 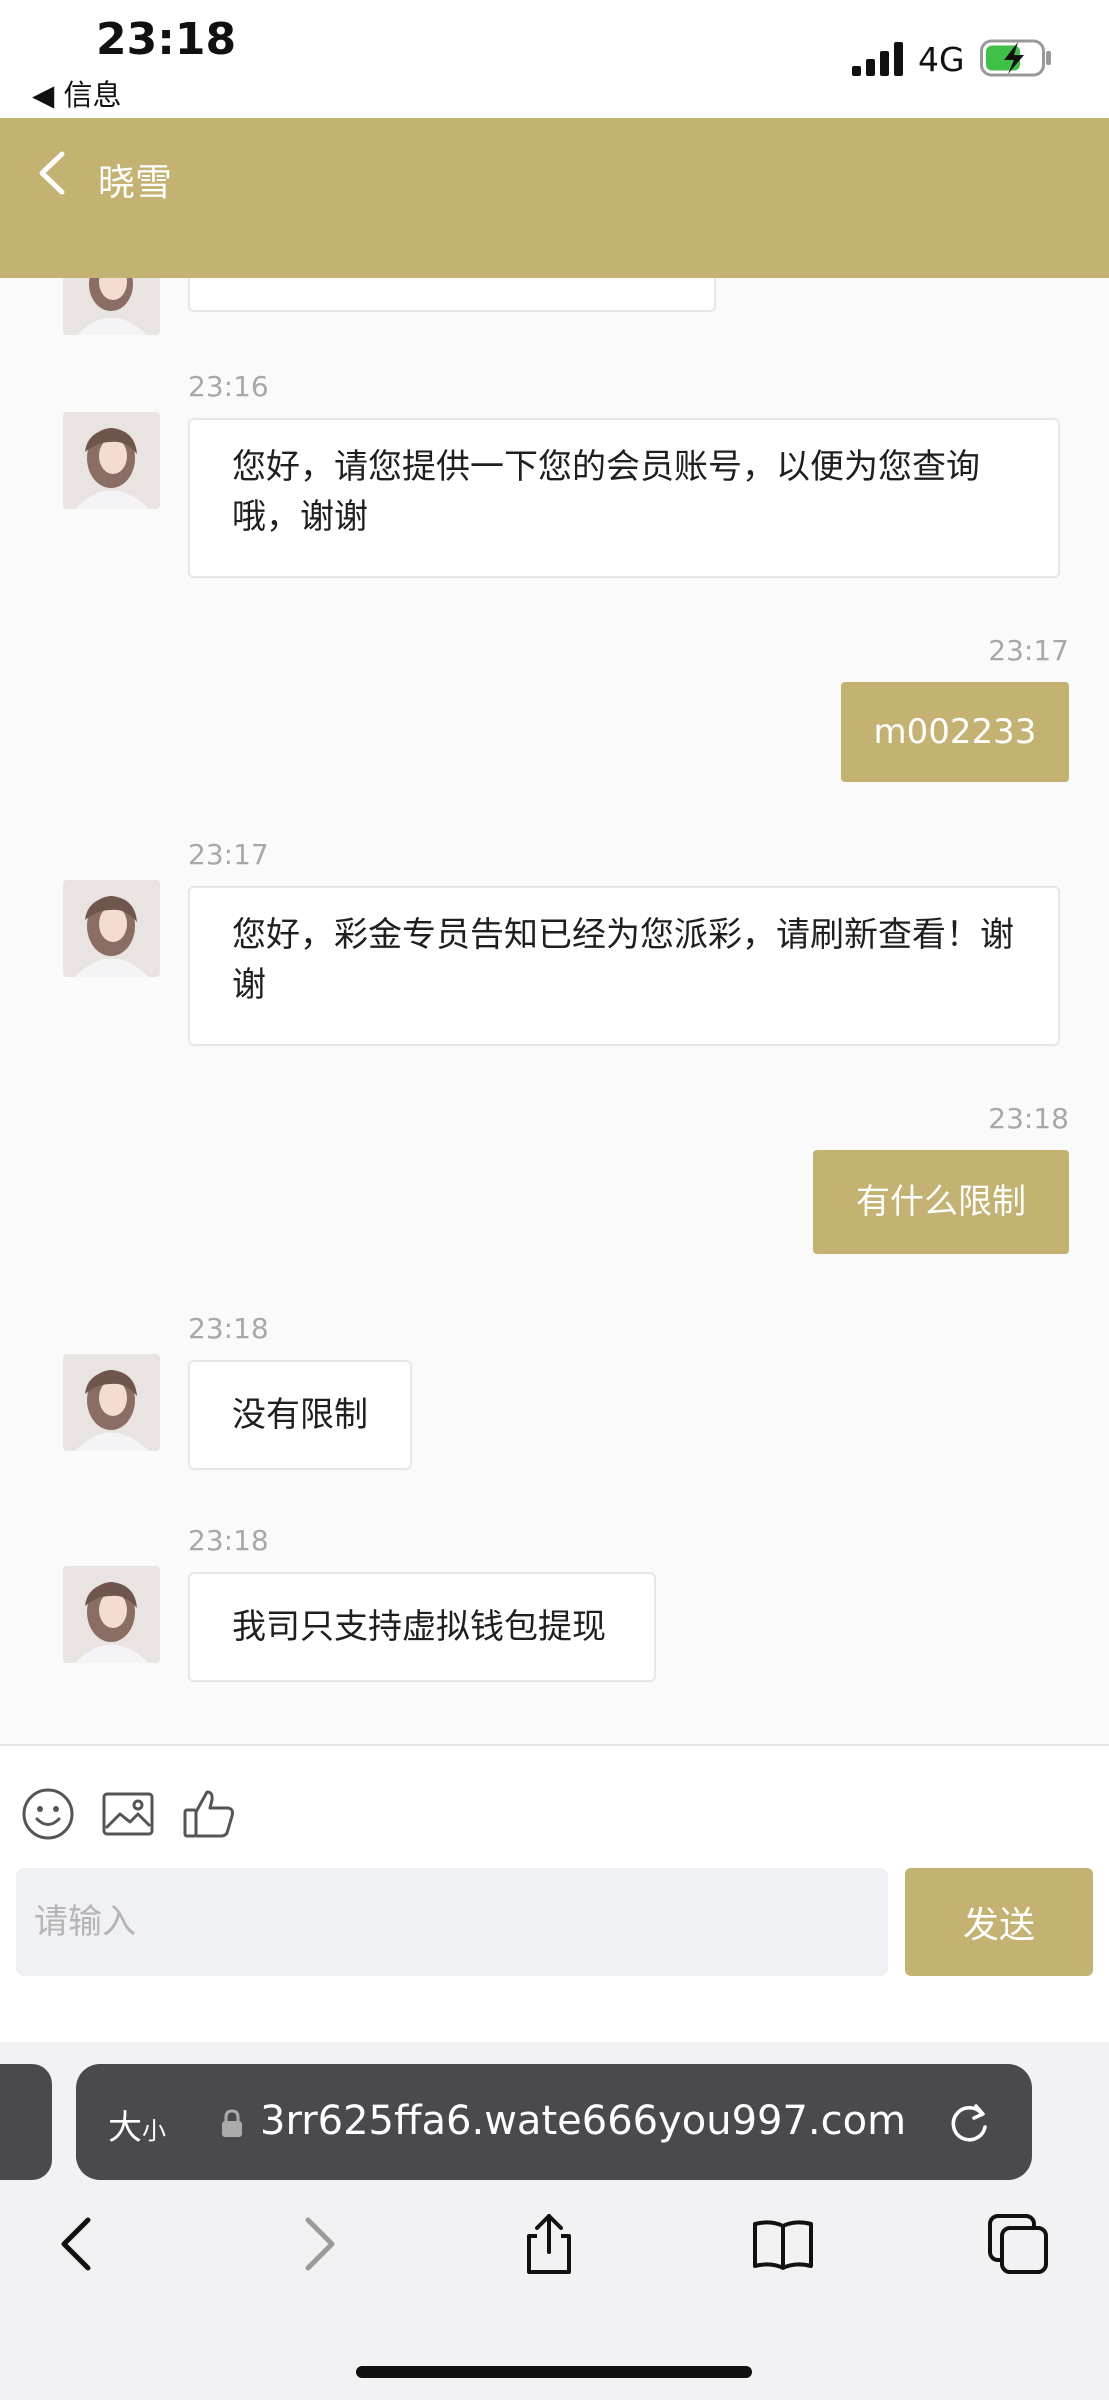 I want to click on battery-charging-icon, so click(x=1015, y=58).